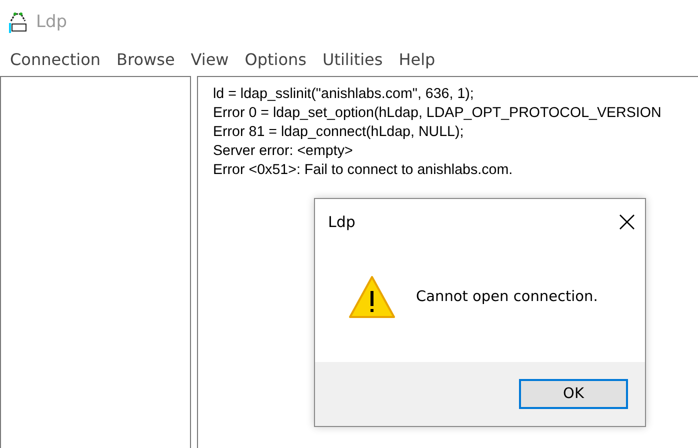 This screenshot has height=448, width=698. I want to click on menu-item: Utilities, so click(352, 59).